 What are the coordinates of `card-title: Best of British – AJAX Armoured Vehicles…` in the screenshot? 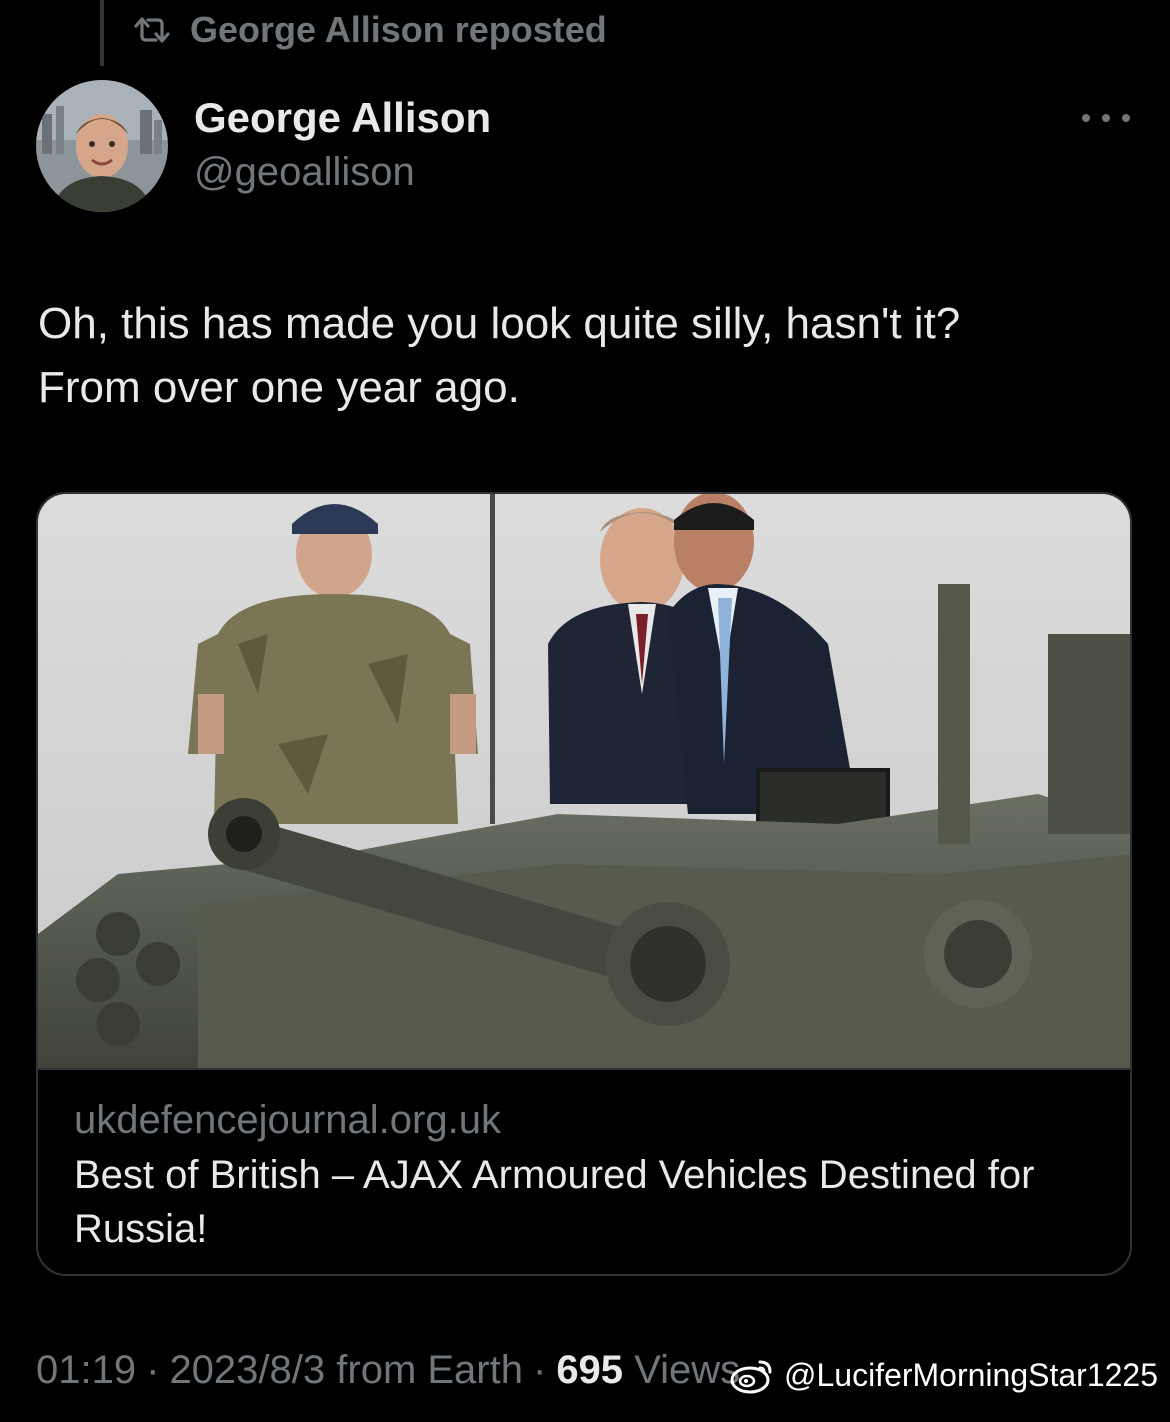 It's located at (554, 1202).